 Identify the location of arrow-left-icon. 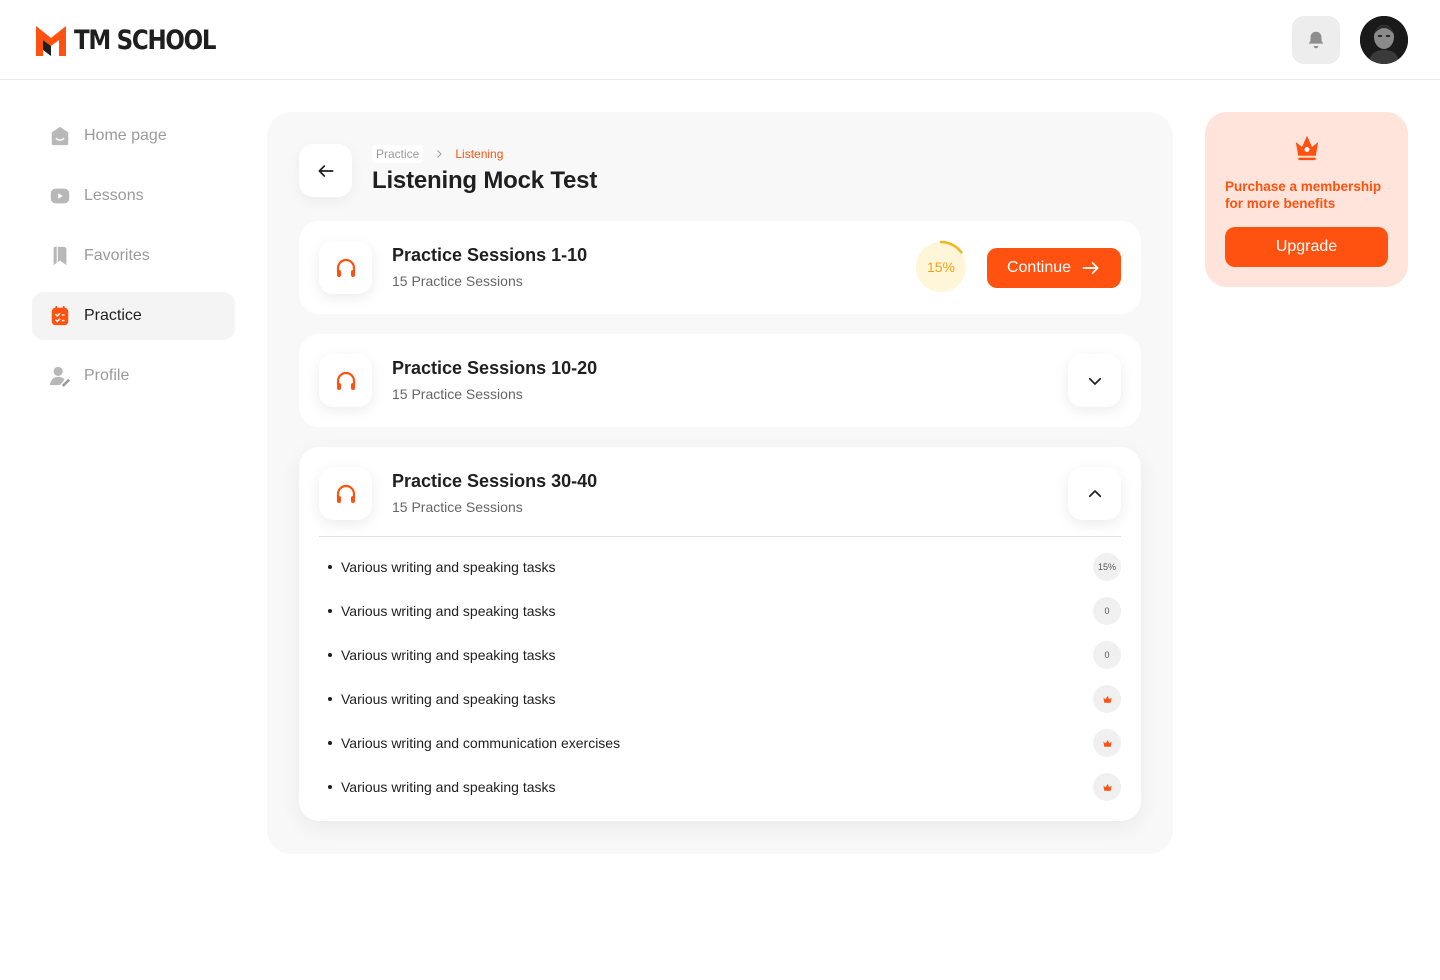
(325, 170).